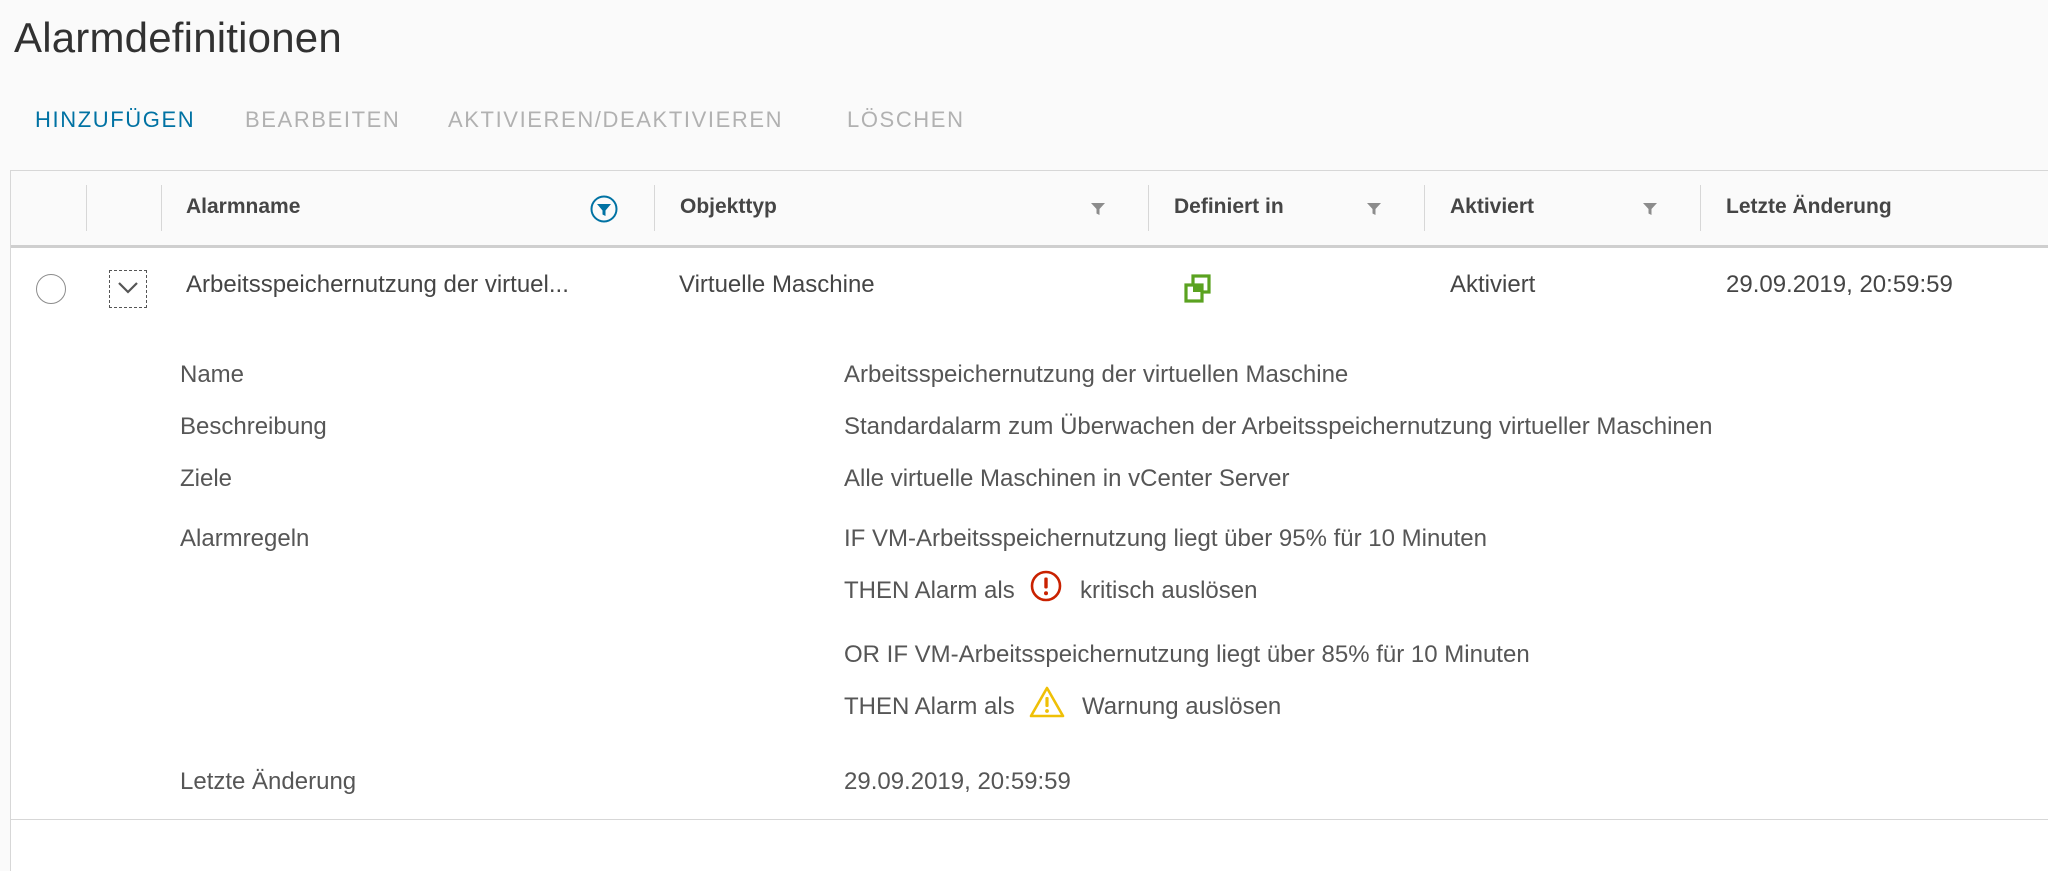 The width and height of the screenshot is (2048, 871). I want to click on row-object-type: Virtuelle Maschine, so click(777, 284).